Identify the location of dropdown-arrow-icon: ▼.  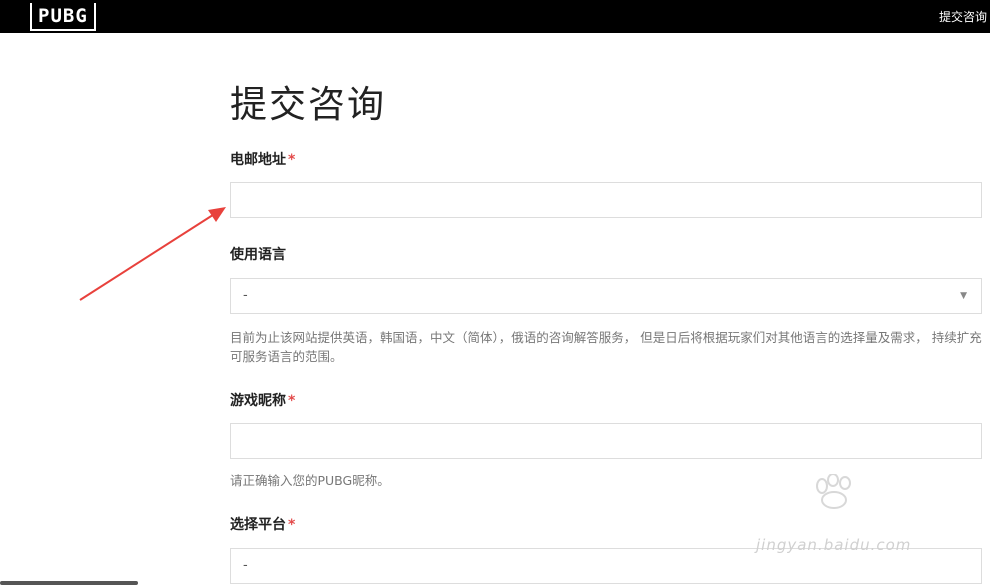
(963, 296).